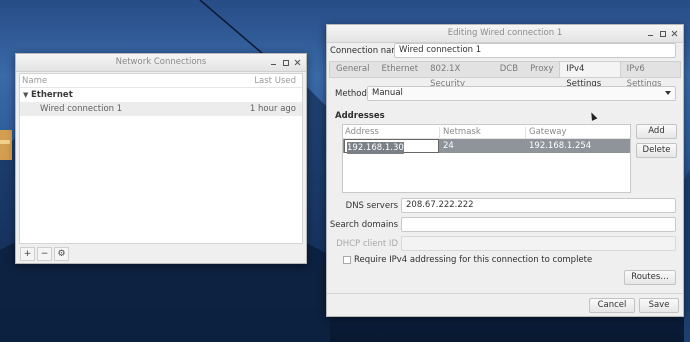 The height and width of the screenshot is (342, 690). I want to click on tab-ipv6-settings: IPv6 Settings, so click(650, 75).